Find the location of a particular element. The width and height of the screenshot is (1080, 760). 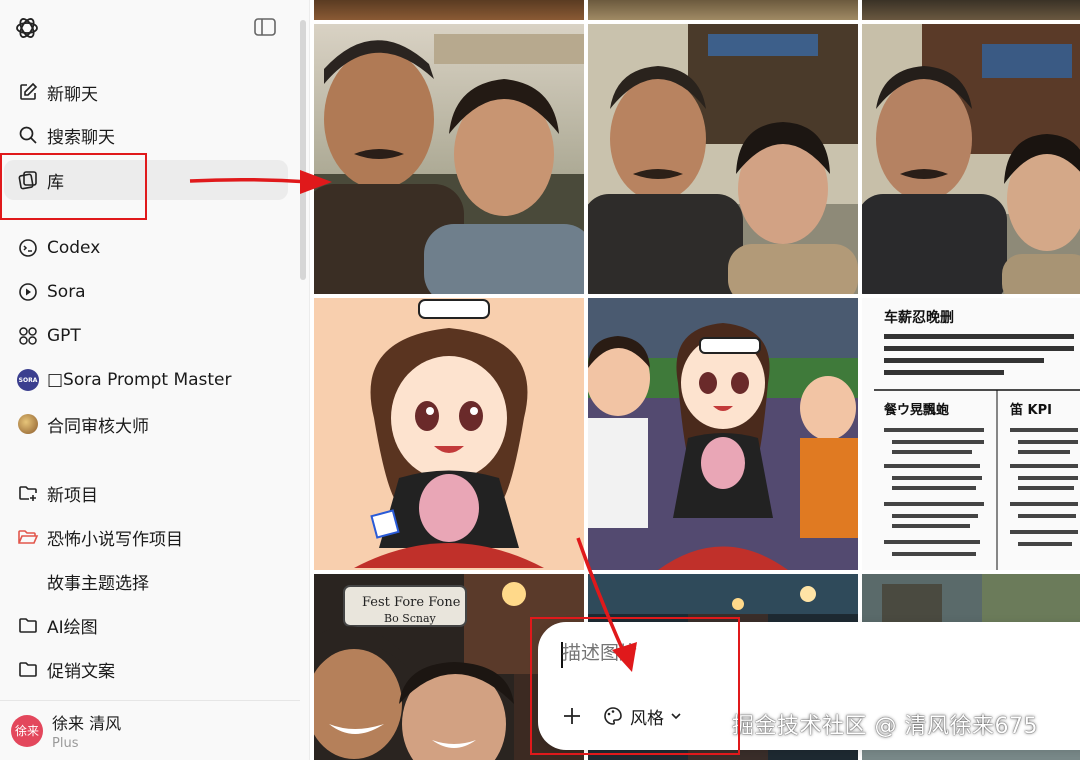

doc-heading: 车薪忍晚删 is located at coordinates (919, 317).